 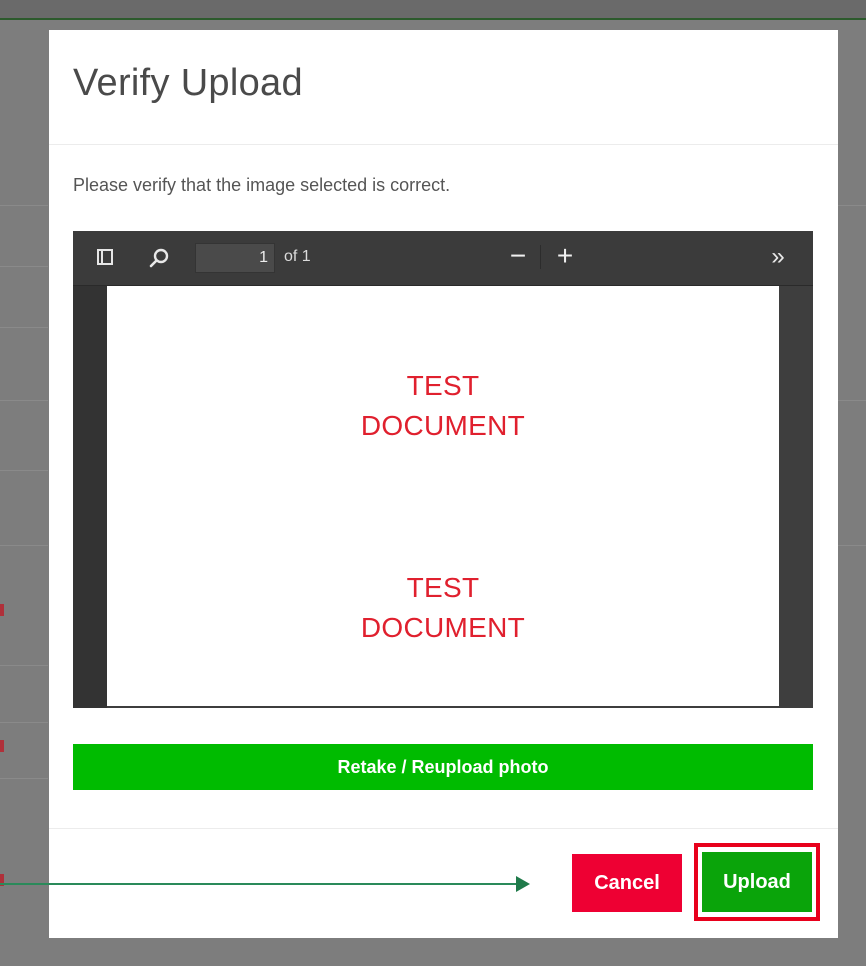 I want to click on cancel-button: Cancel, so click(x=627, y=883).